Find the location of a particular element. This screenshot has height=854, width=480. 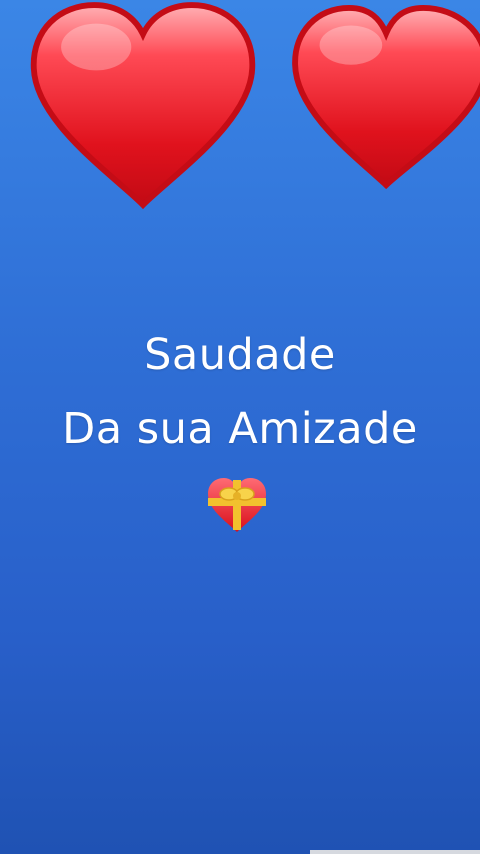

story-line-2: Da sua Amizade is located at coordinates (240, 429).